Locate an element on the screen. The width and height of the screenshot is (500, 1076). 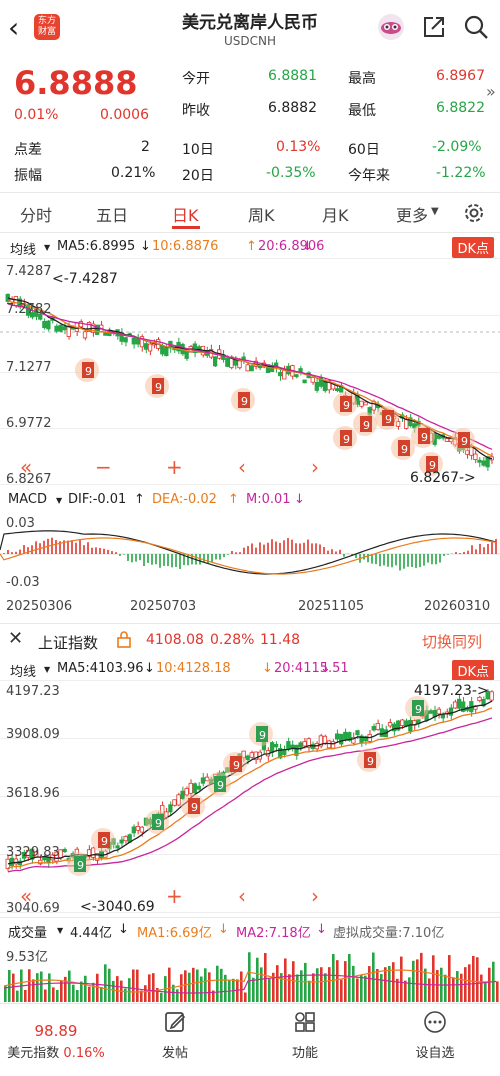
vol-ma1-value: MA1:6.69亿 is located at coordinates (174, 933).